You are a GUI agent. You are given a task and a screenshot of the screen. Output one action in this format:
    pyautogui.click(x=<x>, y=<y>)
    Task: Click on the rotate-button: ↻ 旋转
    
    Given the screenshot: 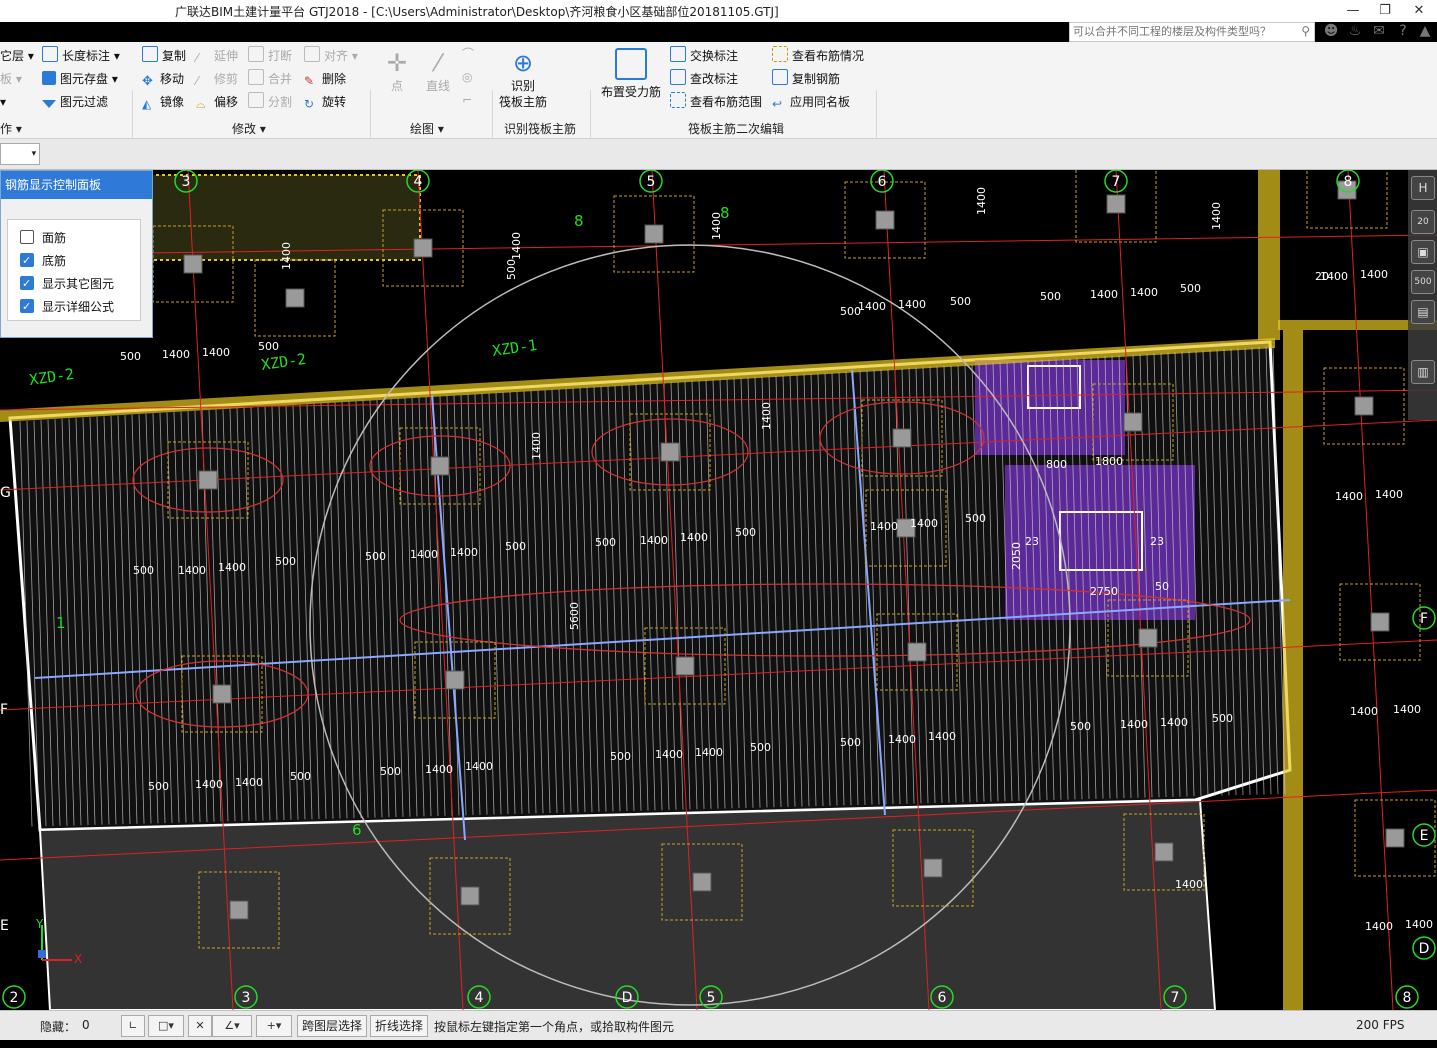 What is the action you would take?
    pyautogui.click(x=325, y=102)
    